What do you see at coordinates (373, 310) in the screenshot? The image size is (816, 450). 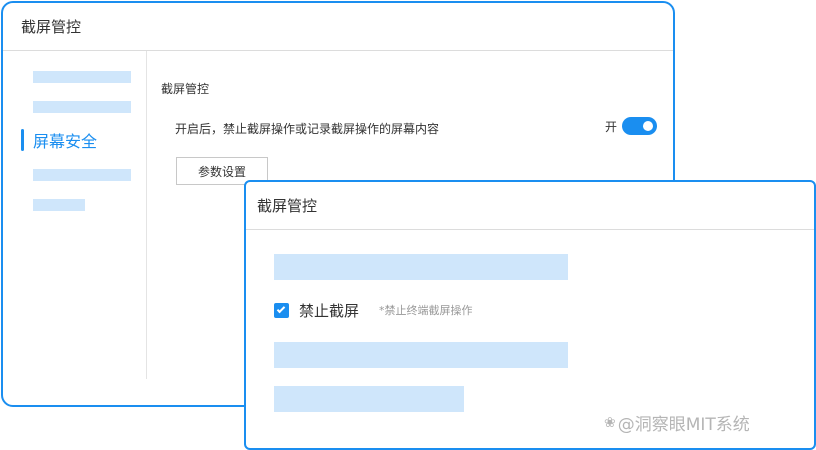 I see `disable-screenshot-option: 禁止截屏 *禁止终端截屏操作` at bounding box center [373, 310].